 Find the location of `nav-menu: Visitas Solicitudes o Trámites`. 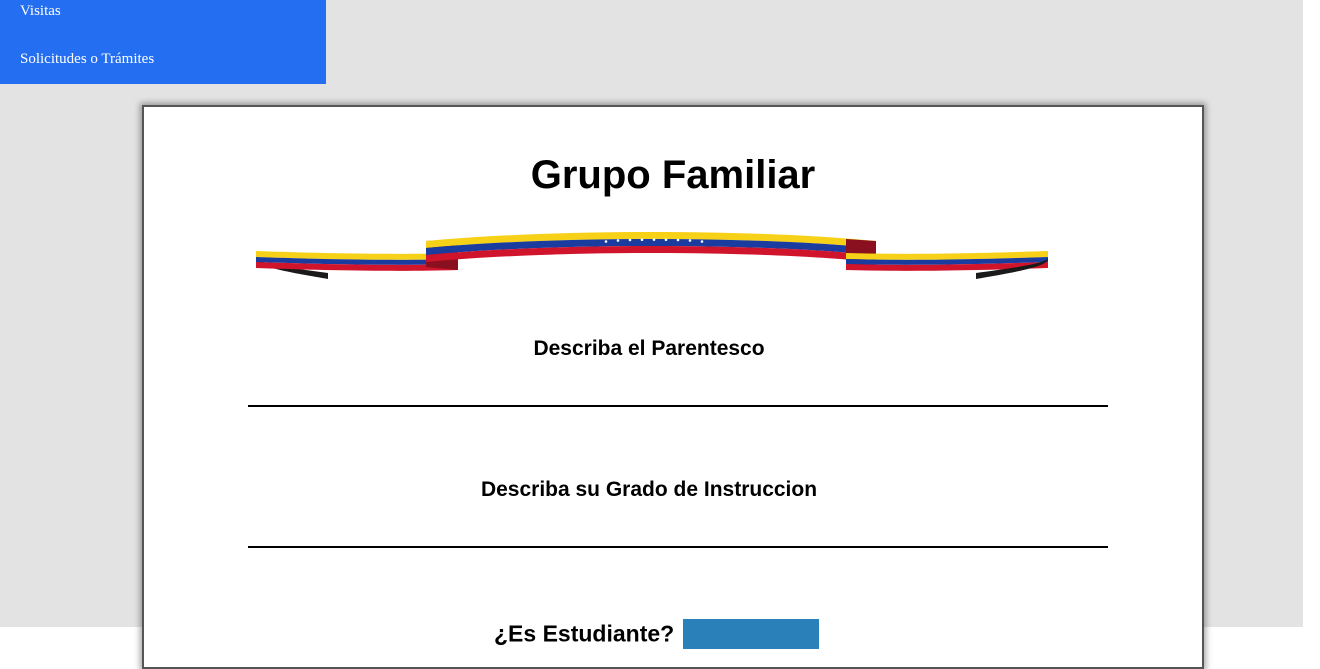

nav-menu: Visitas Solicitudes o Trámites is located at coordinates (163, 42).